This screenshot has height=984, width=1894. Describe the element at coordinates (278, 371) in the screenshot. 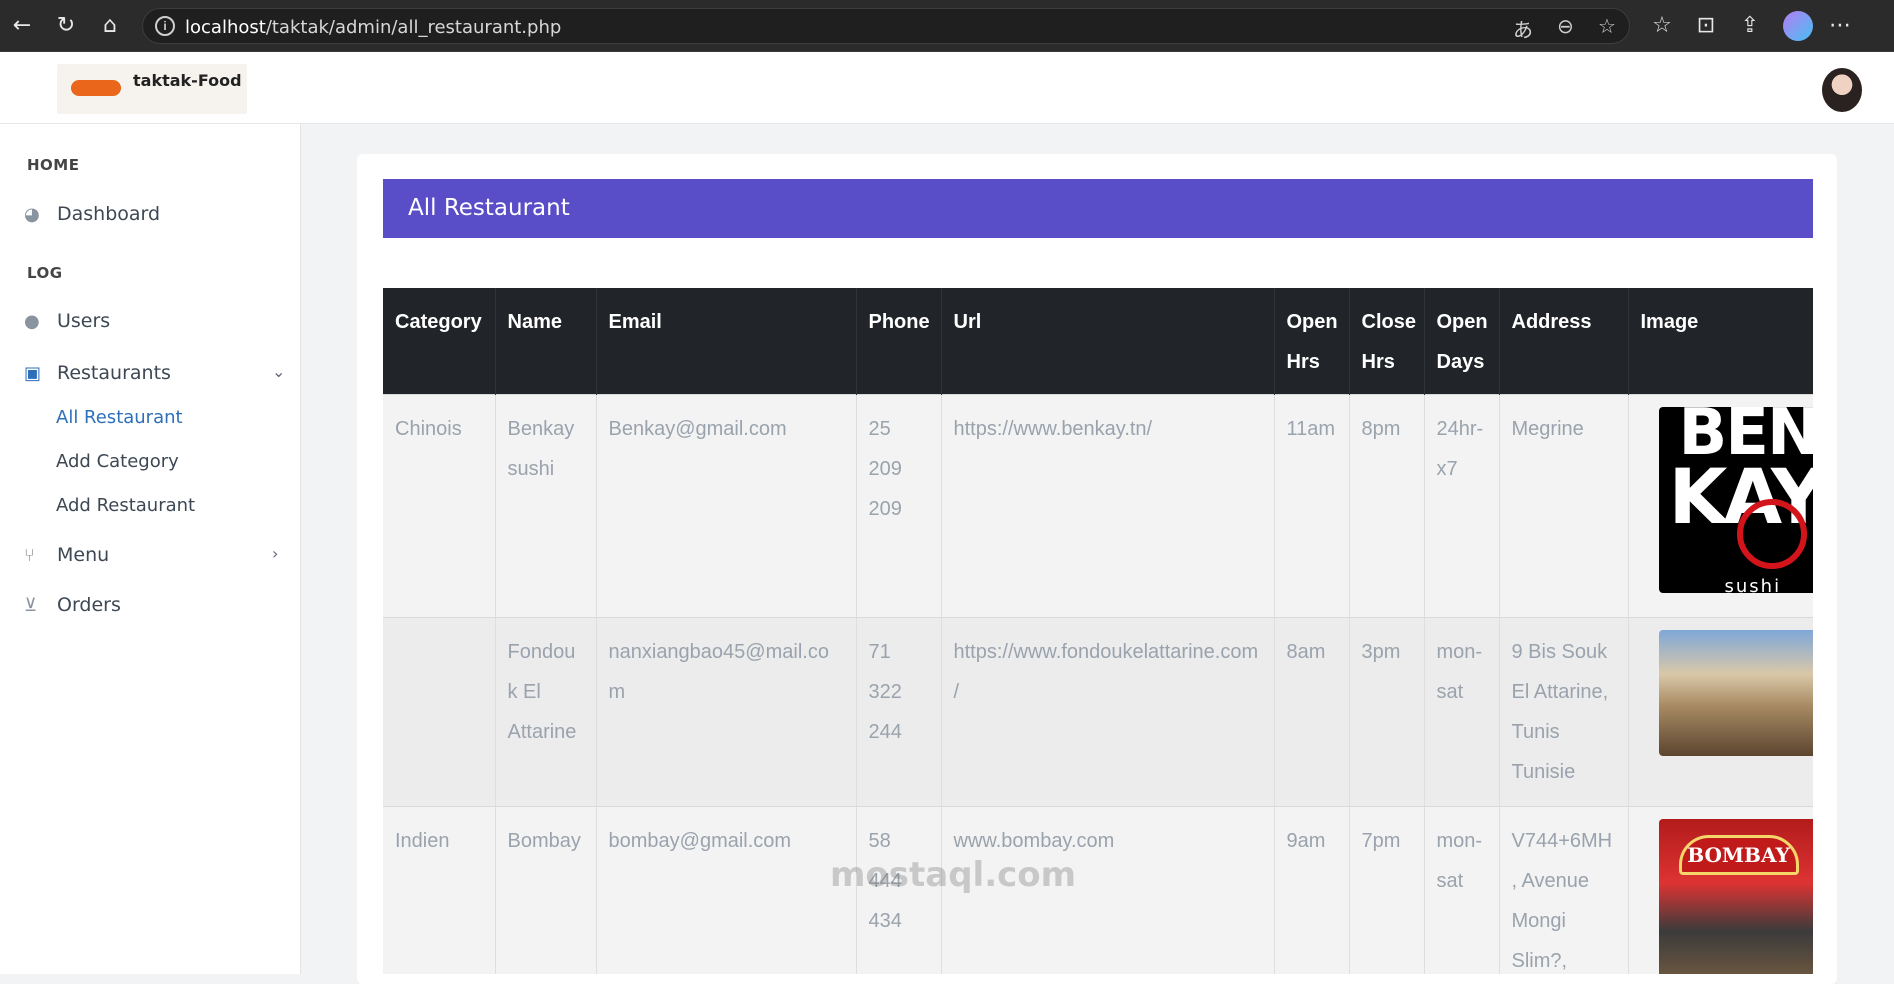

I see `chevron-down-icon: ⌄` at that location.